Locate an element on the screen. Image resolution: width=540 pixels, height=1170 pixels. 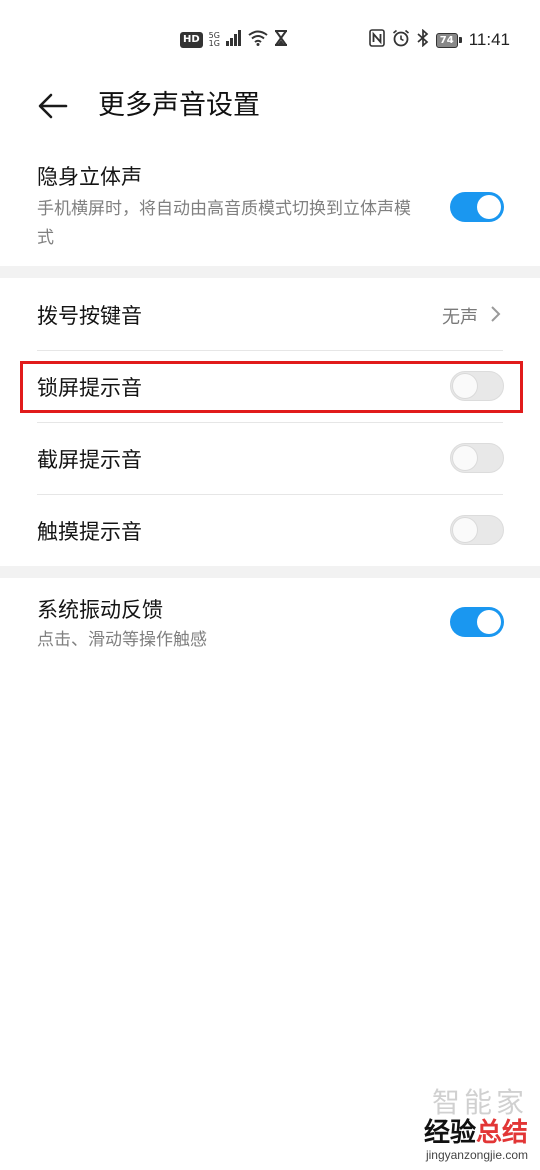
app-header: 更多声音设置 is located at coordinates (270, 108).